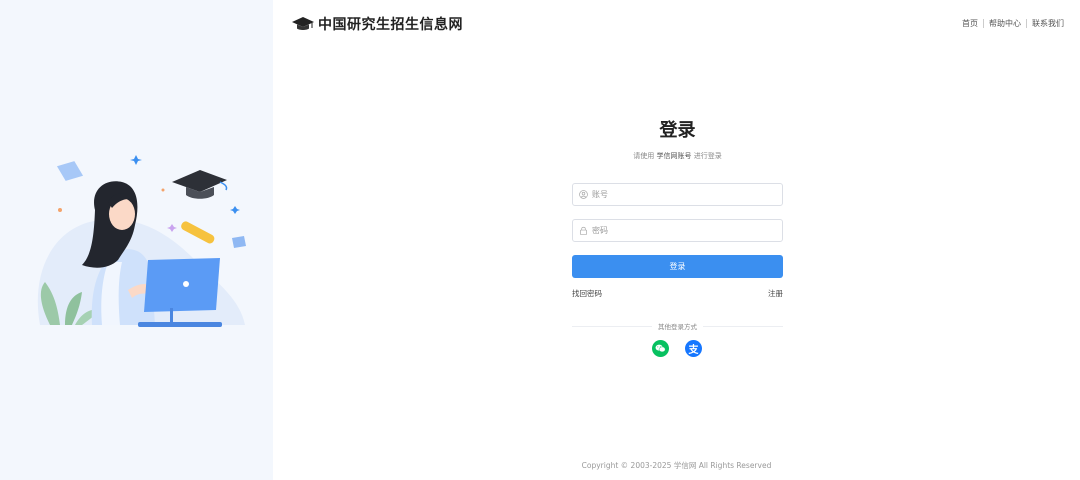  Describe the element at coordinates (587, 293) in the screenshot. I see `forgot-password-link: 找回密码` at that location.